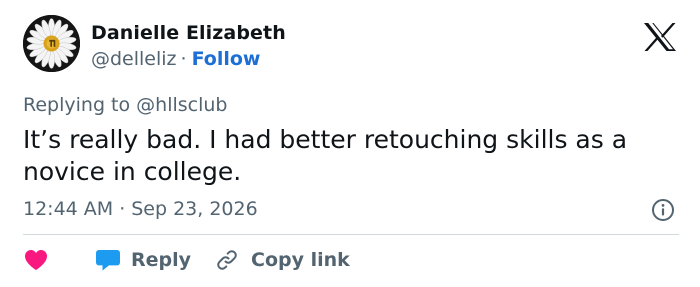 This screenshot has height=287, width=700. I want to click on reply-button: Reply, so click(143, 260).